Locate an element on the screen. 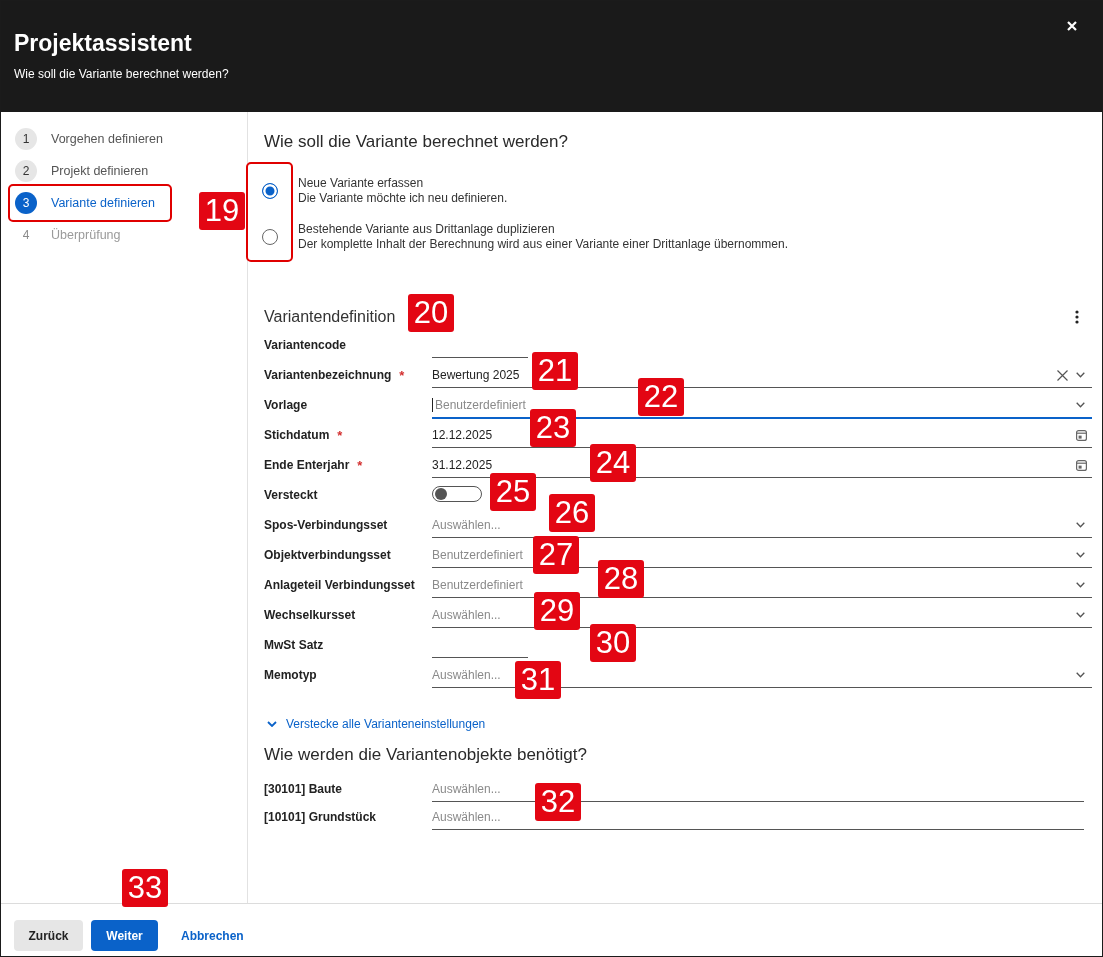 The height and width of the screenshot is (957, 1103). field-label: Spos-Verbindungsset is located at coordinates (326, 525).